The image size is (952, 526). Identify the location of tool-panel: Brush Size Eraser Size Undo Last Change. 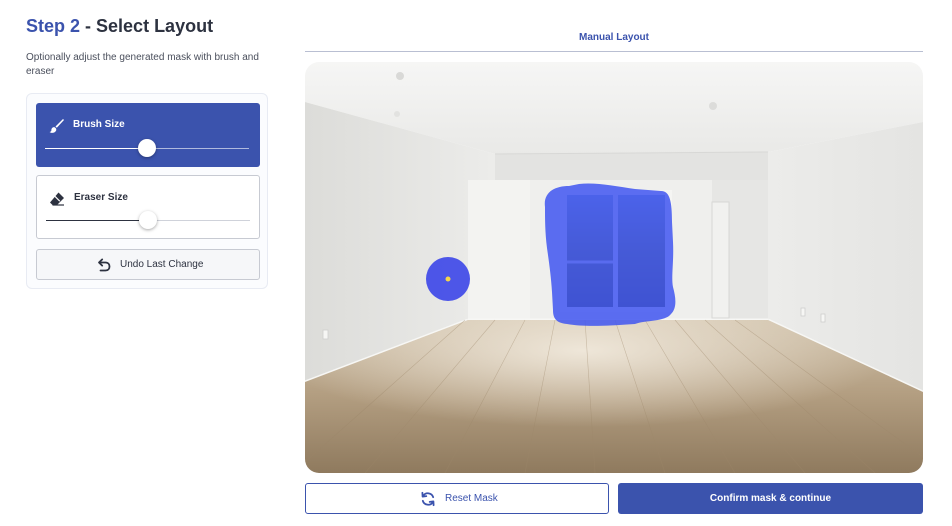
(147, 191).